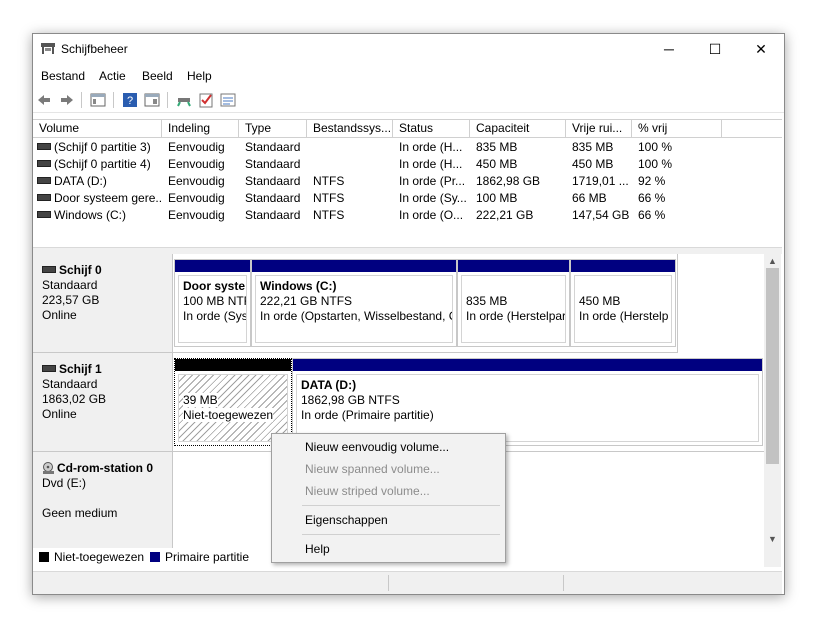 This screenshot has height=628, width=816. I want to click on back-arrow-icon, so click(44, 100).